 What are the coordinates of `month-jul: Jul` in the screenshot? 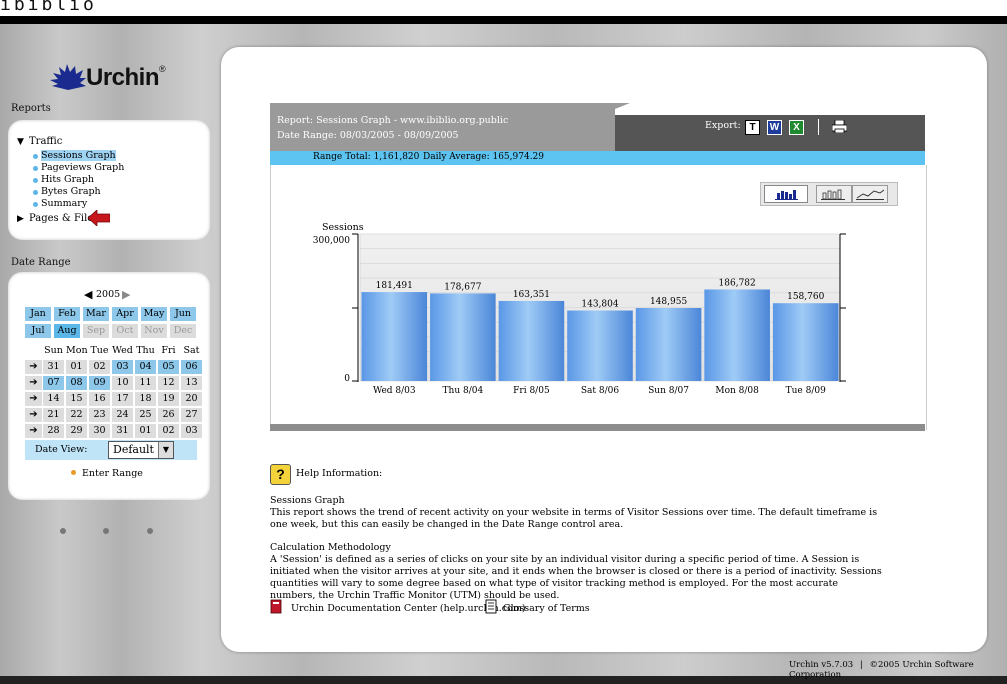 It's located at (38, 331).